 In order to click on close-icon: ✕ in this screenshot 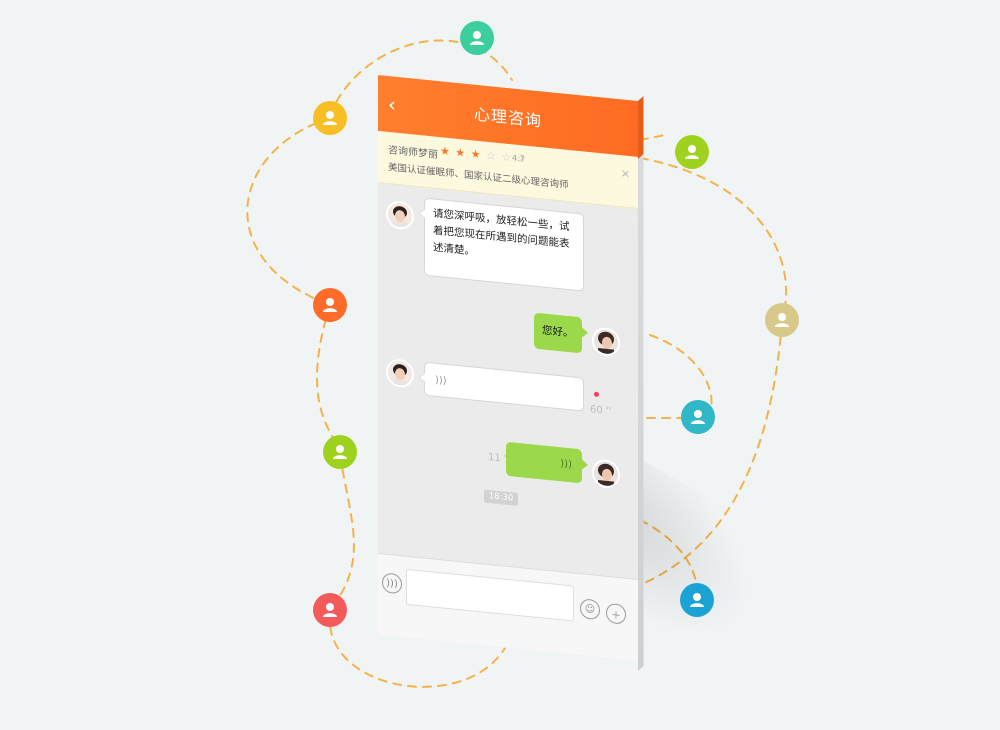, I will do `click(625, 174)`.